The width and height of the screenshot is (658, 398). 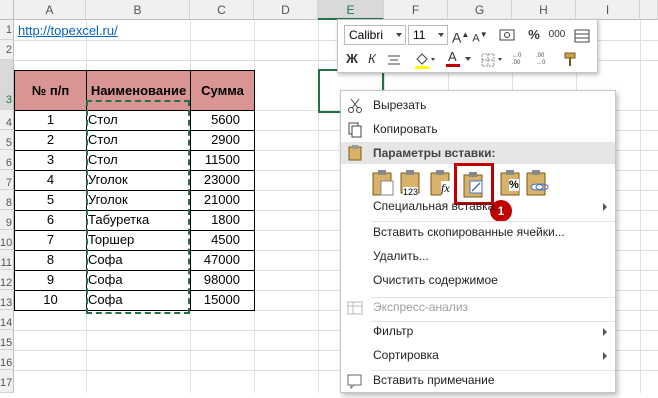 What do you see at coordinates (7, 360) in the screenshot?
I see `row-header-16: 16` at bounding box center [7, 360].